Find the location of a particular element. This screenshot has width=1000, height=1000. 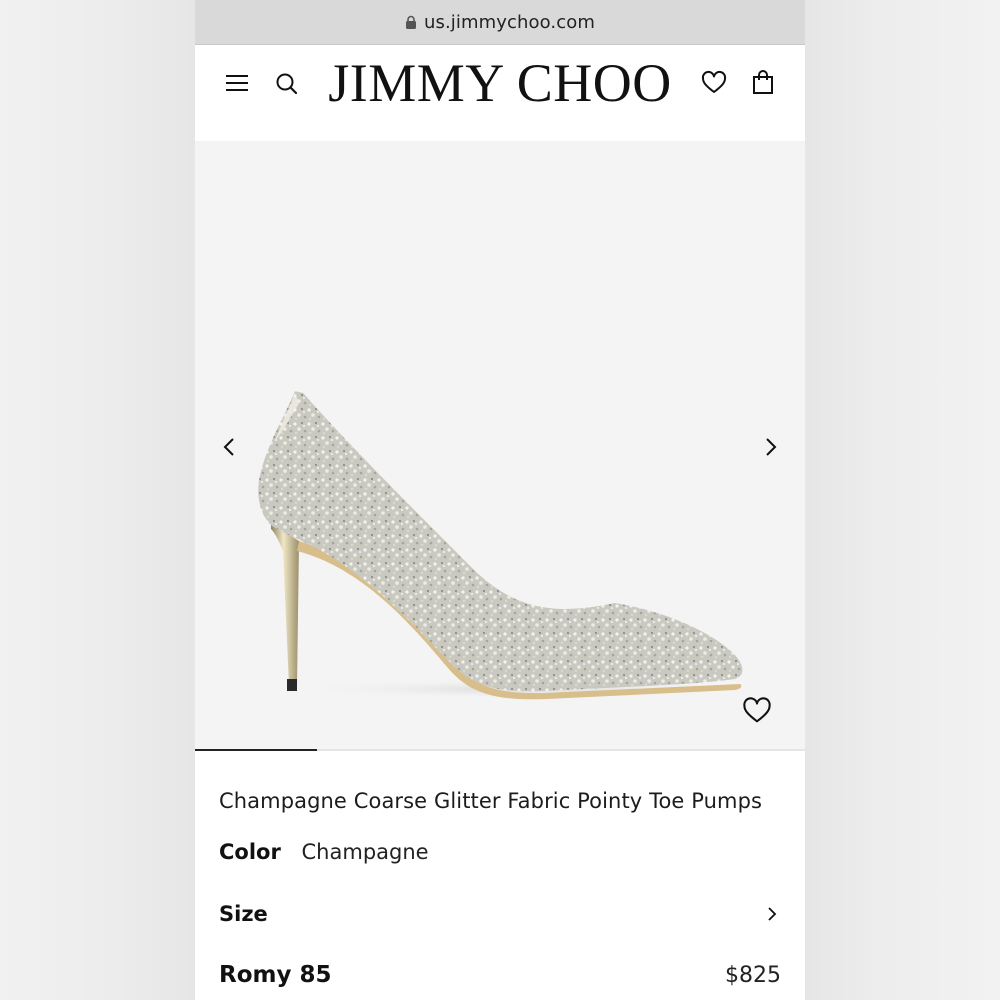

url-container: us.jimmychoo.com is located at coordinates (500, 22).